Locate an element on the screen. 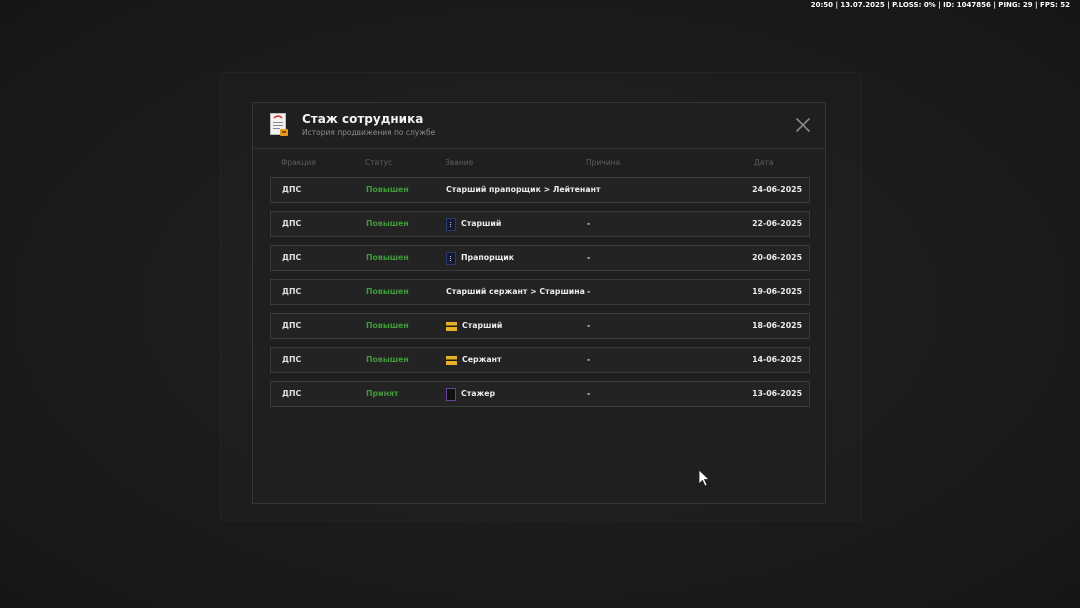 Image resolution: width=1080 pixels, height=608 pixels. column-header-status: Статус is located at coordinates (379, 162).